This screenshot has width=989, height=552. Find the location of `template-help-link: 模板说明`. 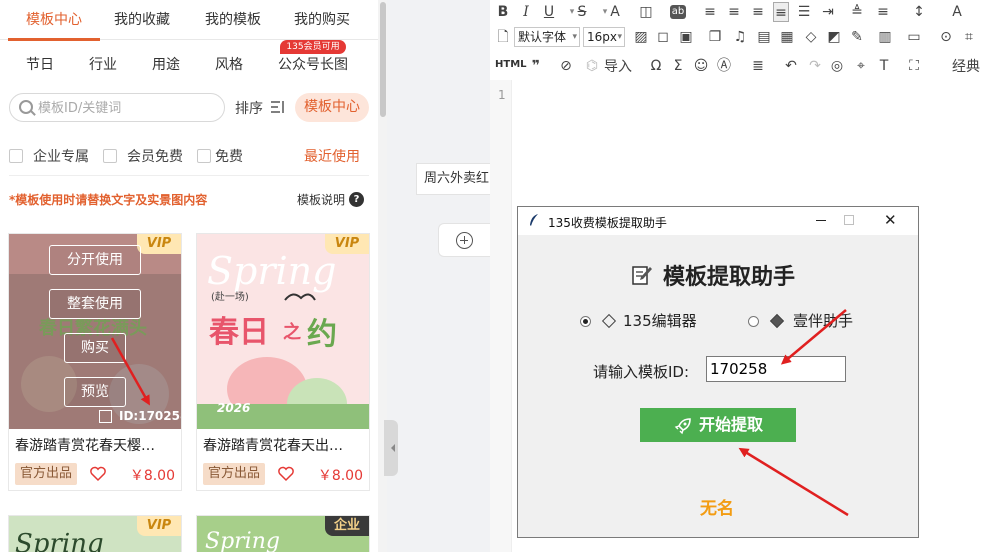

template-help-link: 模板说明 is located at coordinates (321, 199).